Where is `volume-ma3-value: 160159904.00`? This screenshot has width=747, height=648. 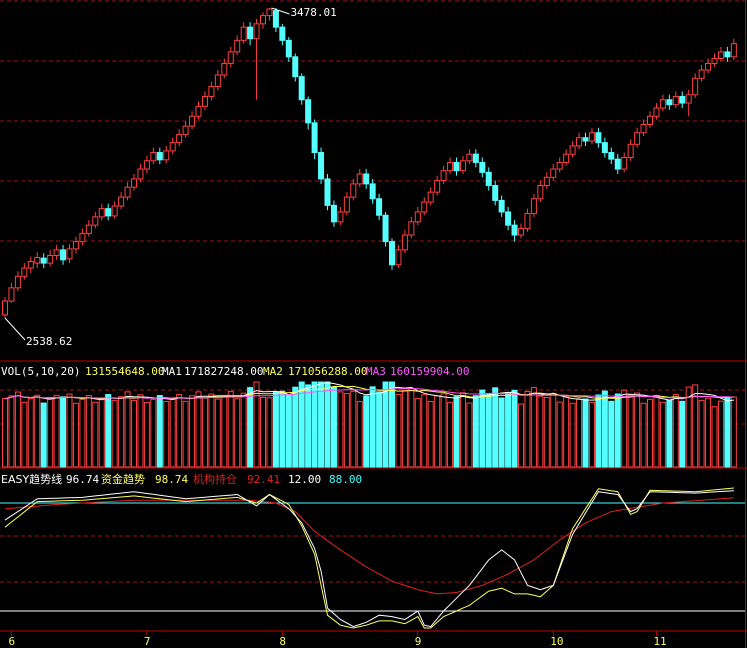
volume-ma3-value: 160159904.00 is located at coordinates (429, 371).